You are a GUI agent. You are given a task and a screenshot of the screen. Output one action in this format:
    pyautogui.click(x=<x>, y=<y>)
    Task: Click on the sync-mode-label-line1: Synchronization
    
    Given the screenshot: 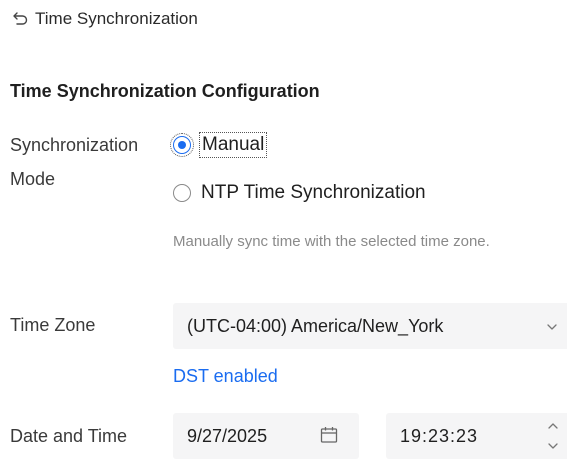 What is the action you would take?
    pyautogui.click(x=74, y=145)
    